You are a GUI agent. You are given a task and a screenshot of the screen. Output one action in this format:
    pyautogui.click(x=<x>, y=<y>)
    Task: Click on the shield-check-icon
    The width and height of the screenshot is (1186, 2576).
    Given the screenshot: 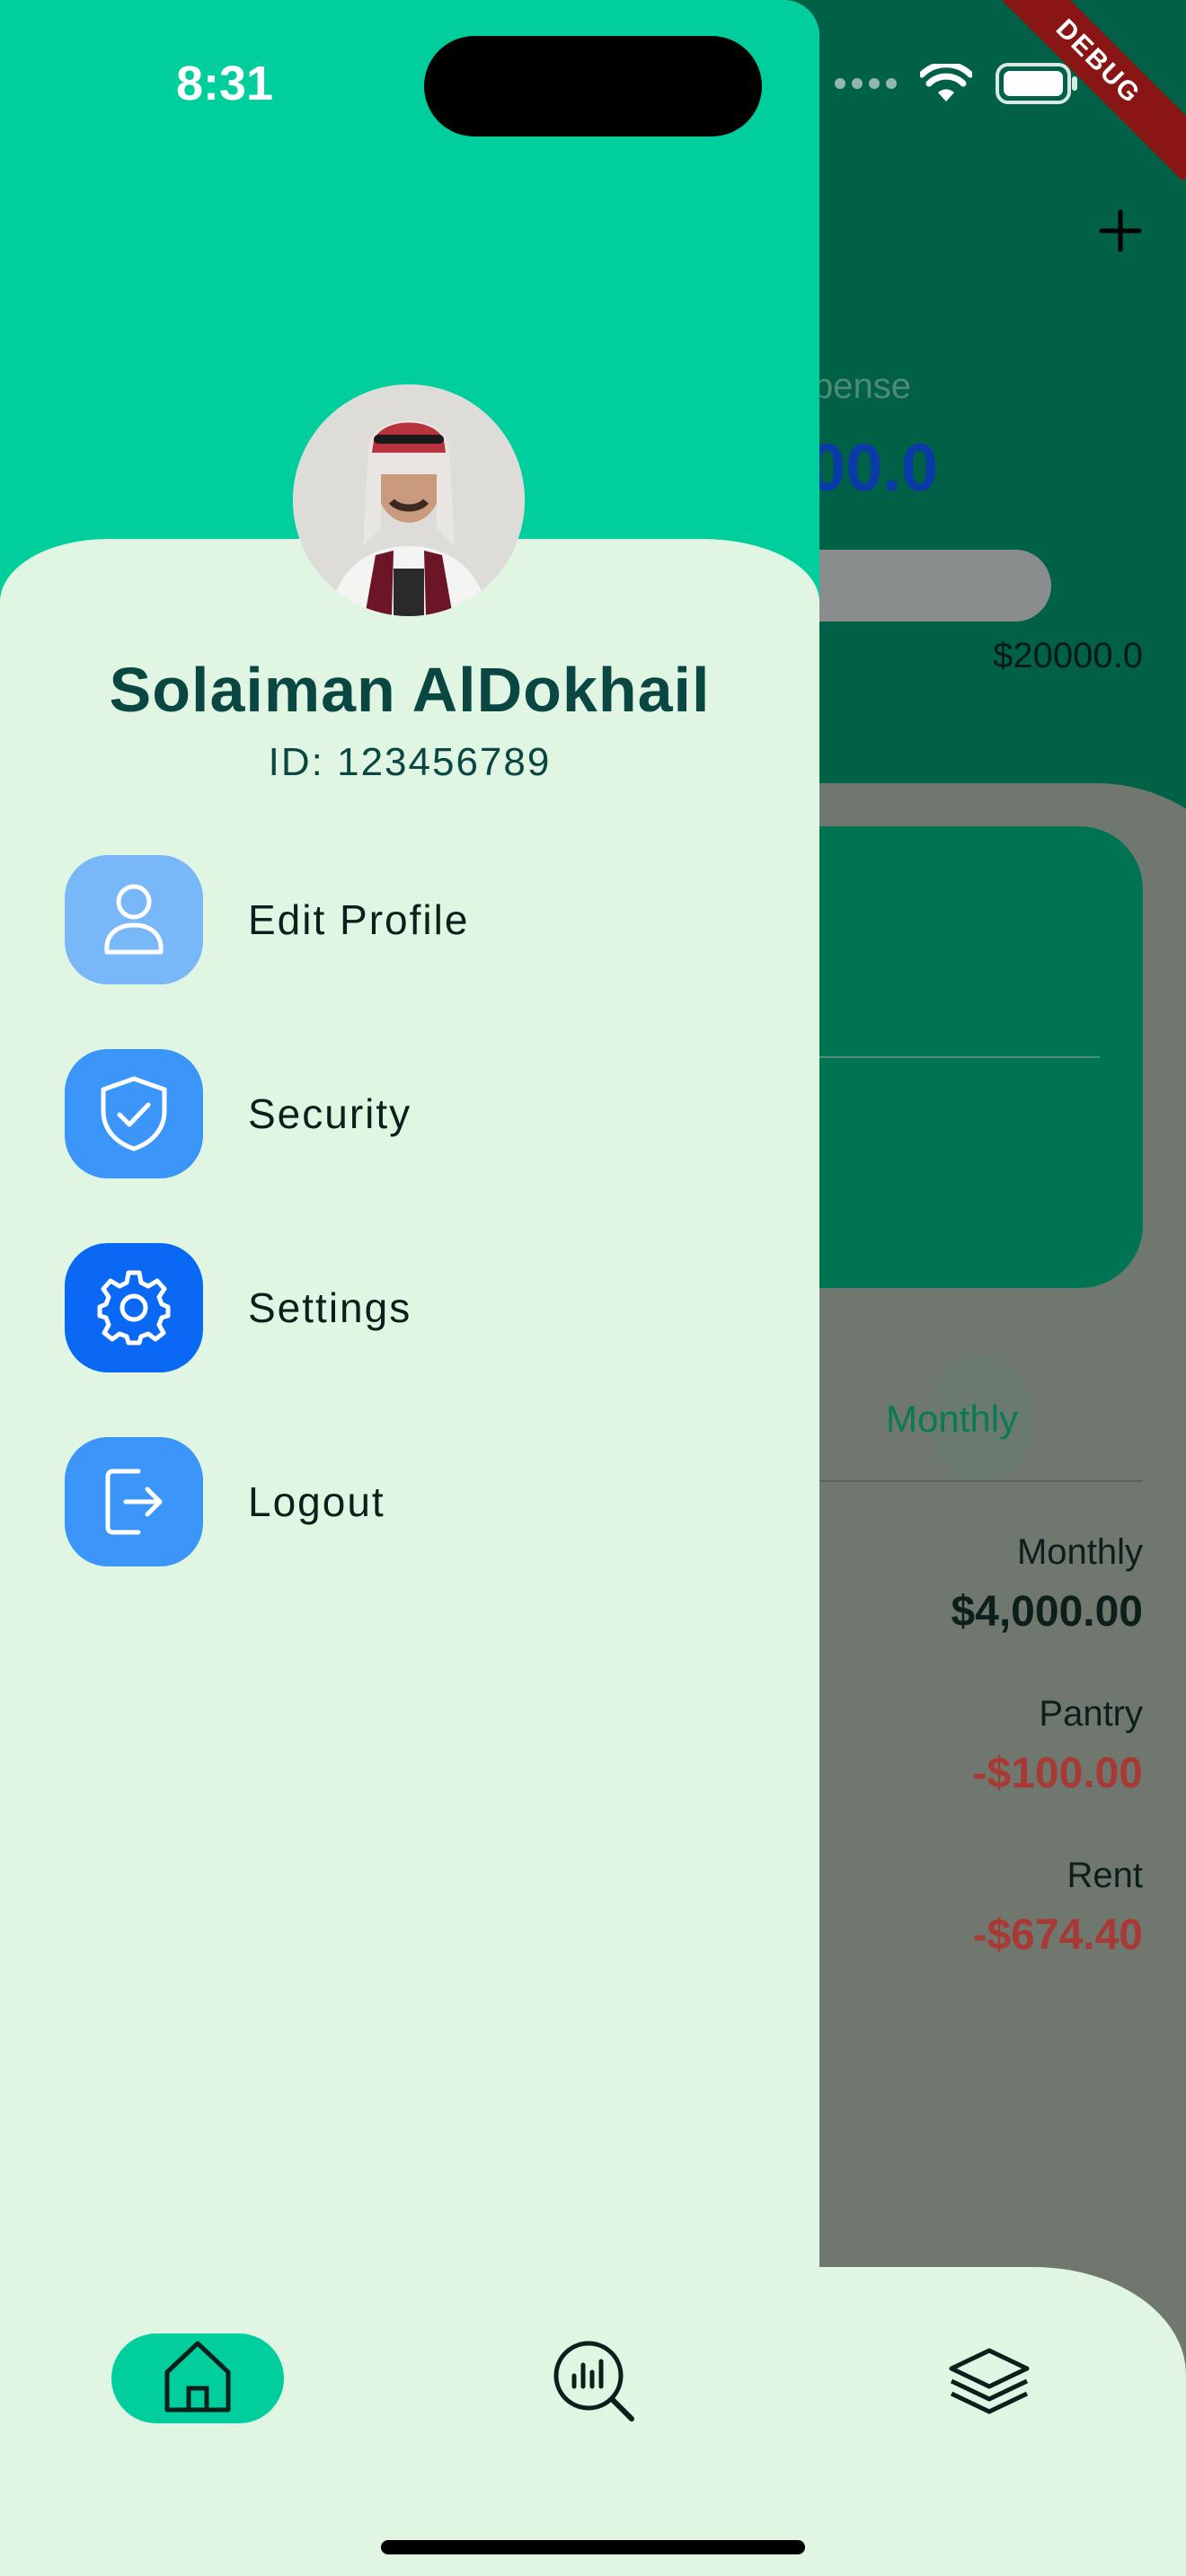 What is the action you would take?
    pyautogui.click(x=134, y=1113)
    